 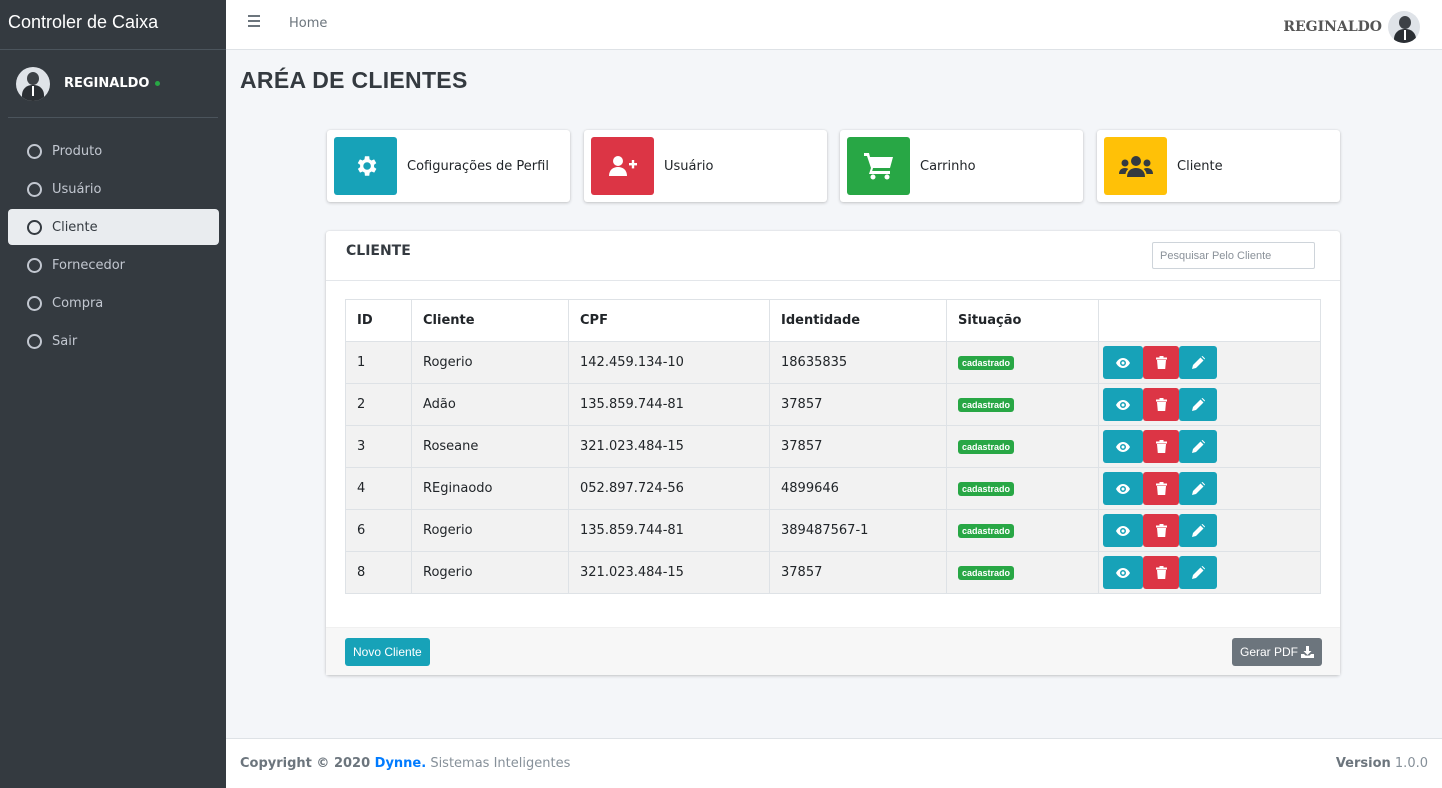 What do you see at coordinates (1409, 763) in the screenshot?
I see `version-value: 1.0.0` at bounding box center [1409, 763].